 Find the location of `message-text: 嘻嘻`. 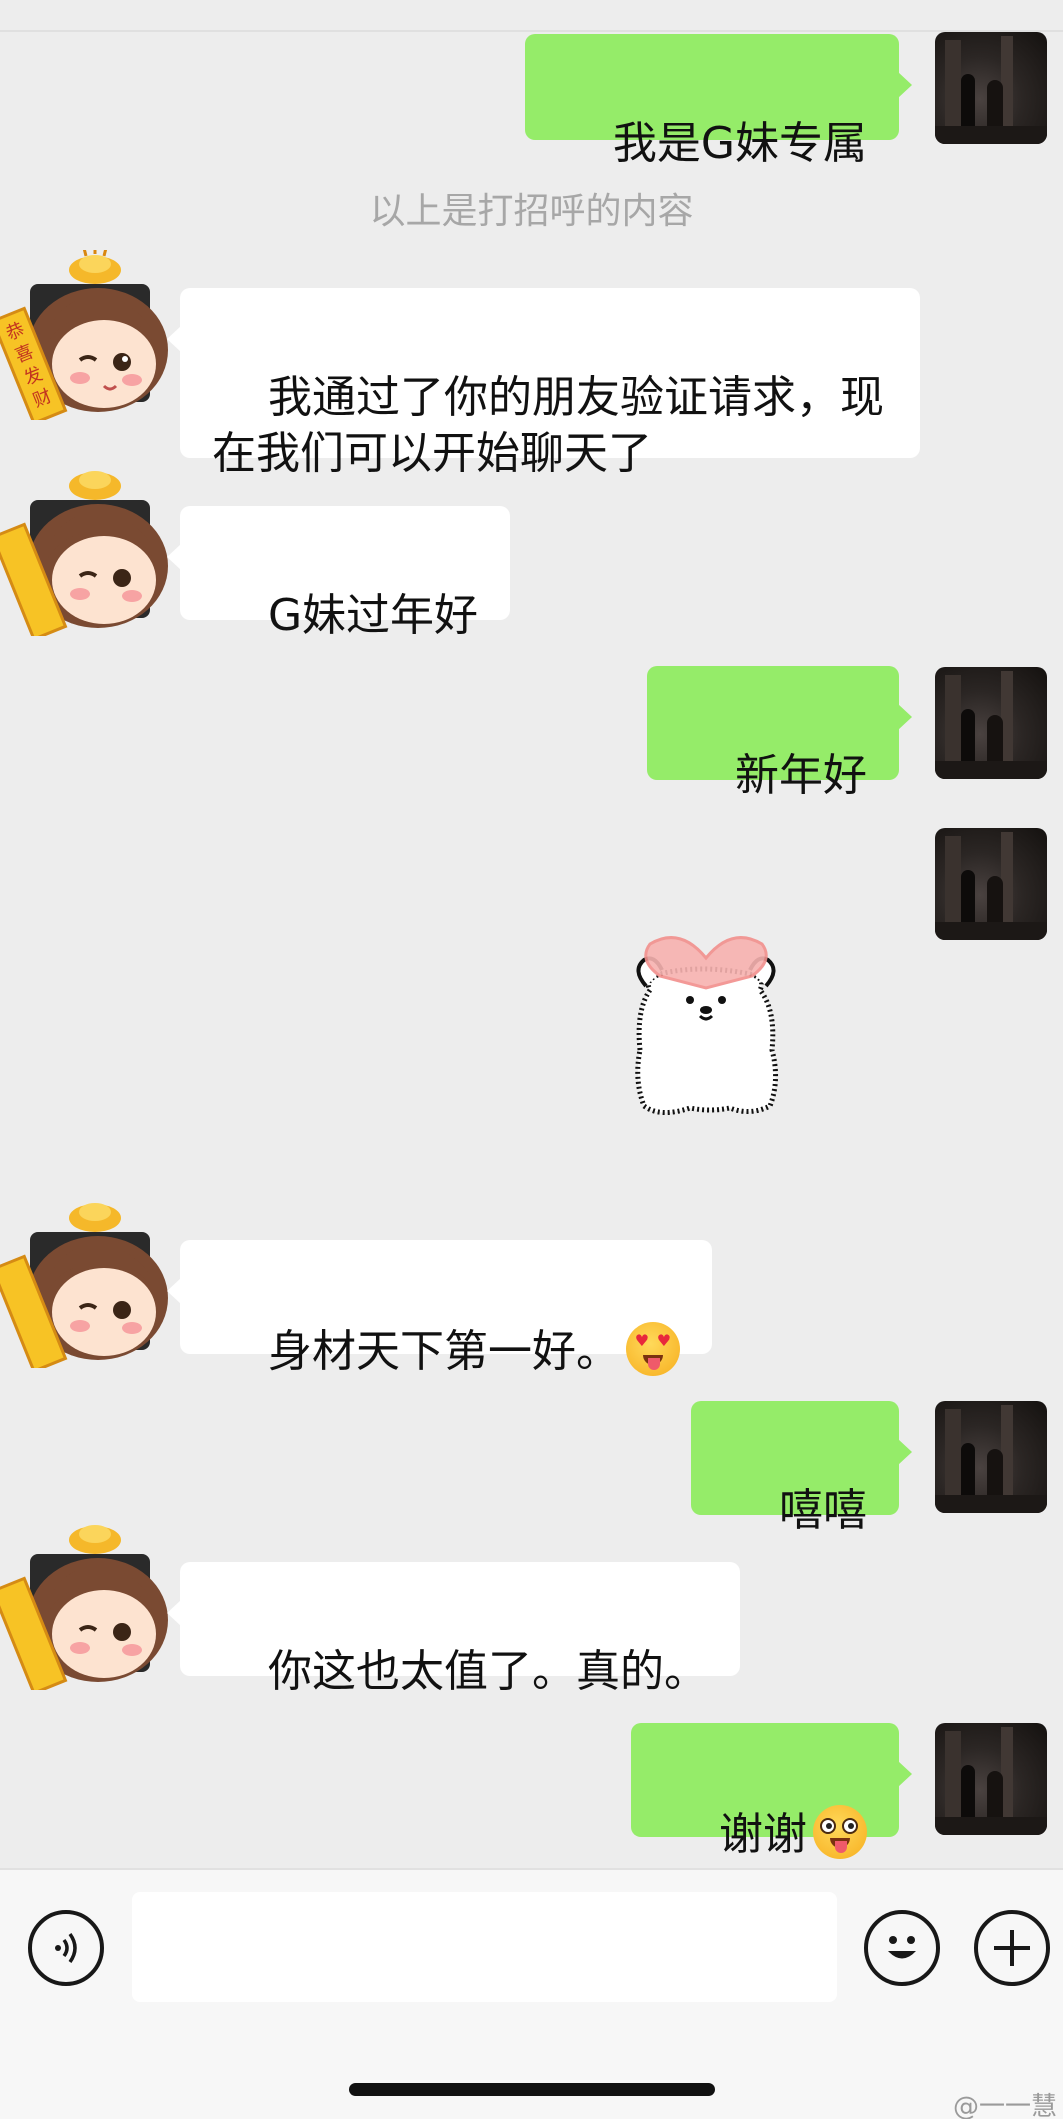

message-text: 嘻嘻 is located at coordinates (823, 1510).